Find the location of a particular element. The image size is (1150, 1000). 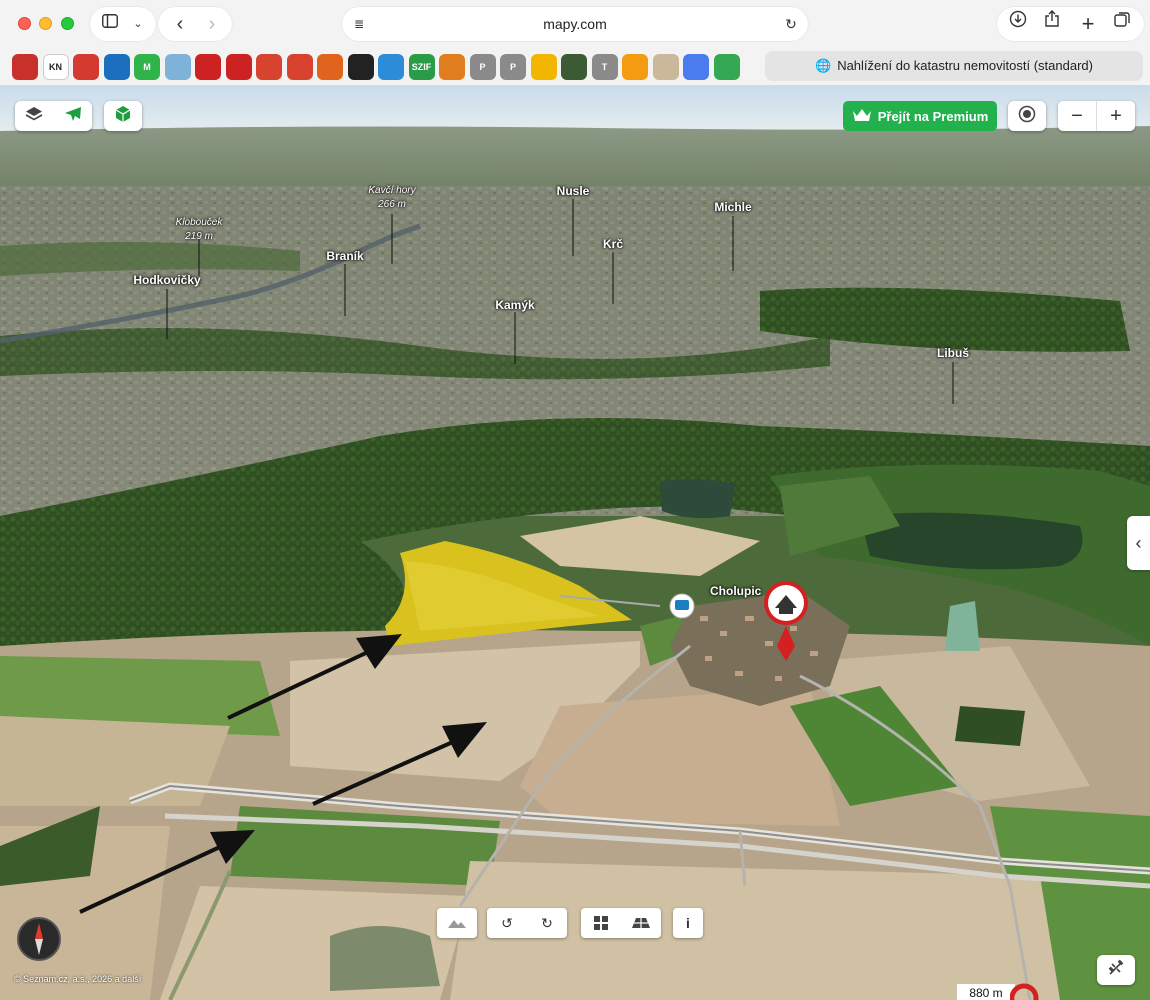

satellite-icon is located at coordinates (1116, 970).